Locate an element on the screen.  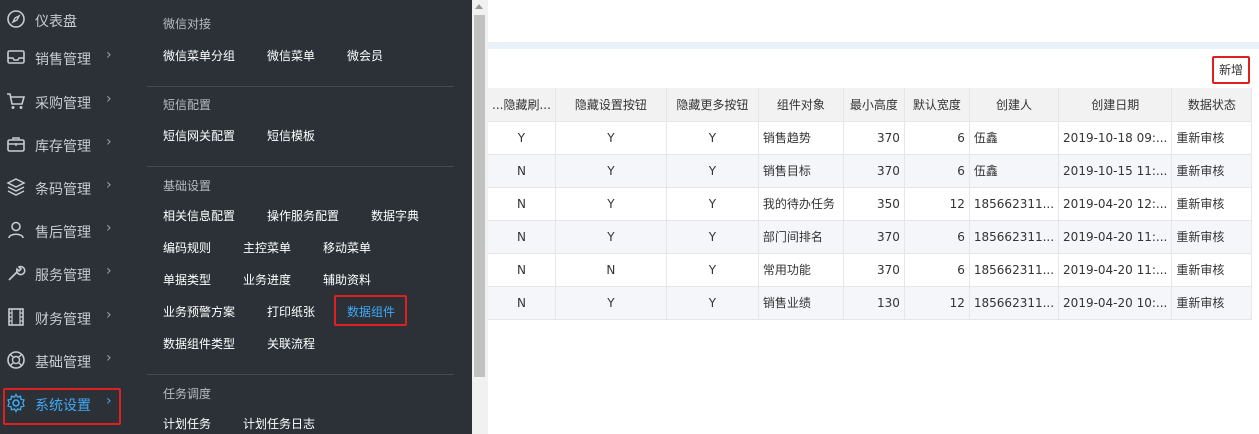
section-title-sms: 短信配置 is located at coordinates (187, 105).